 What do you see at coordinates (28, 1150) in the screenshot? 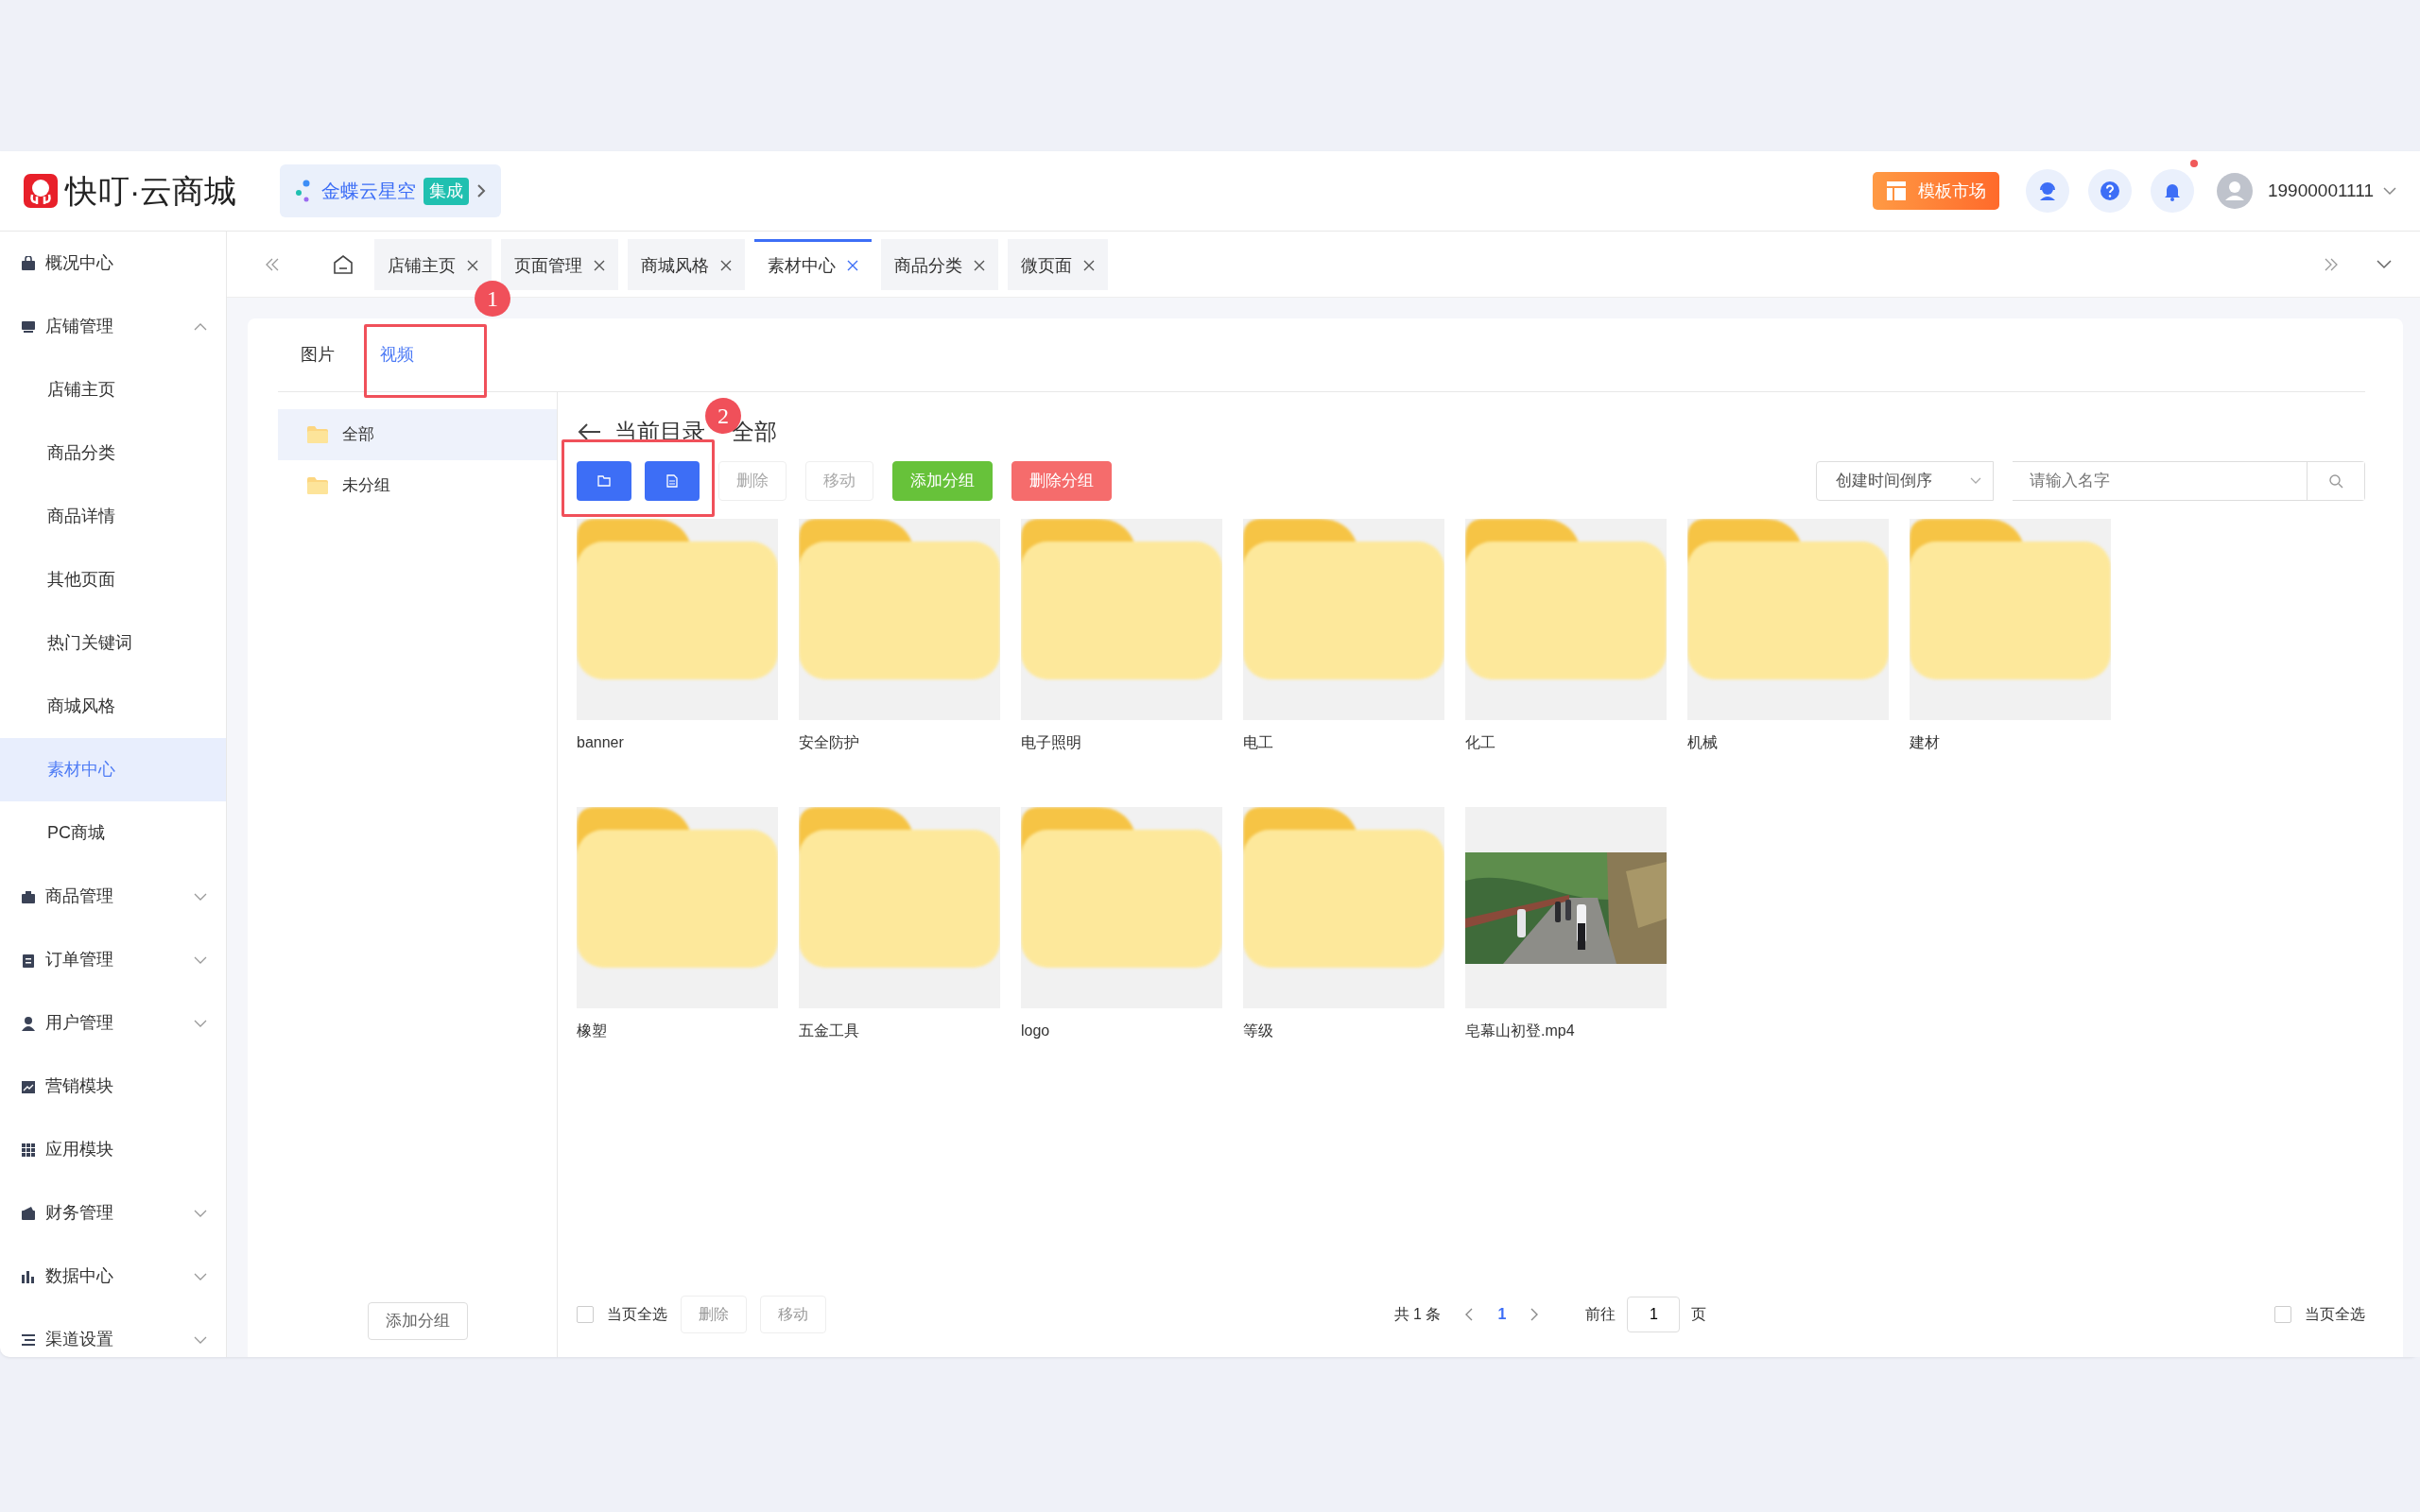
I see `grid-icon` at bounding box center [28, 1150].